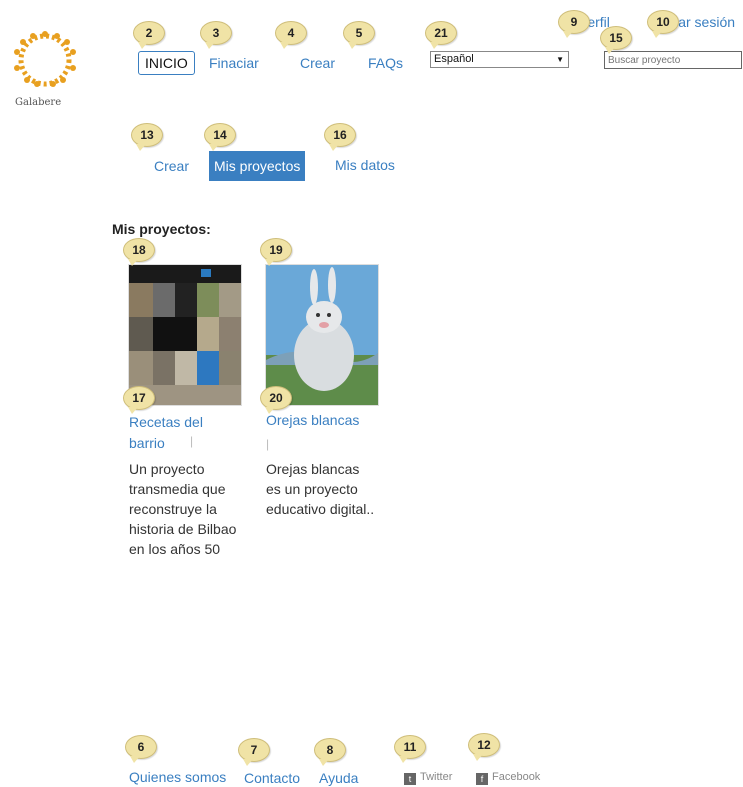 This screenshot has width=743, height=787. What do you see at coordinates (177, 489) in the screenshot?
I see `description-line: transmedia que` at bounding box center [177, 489].